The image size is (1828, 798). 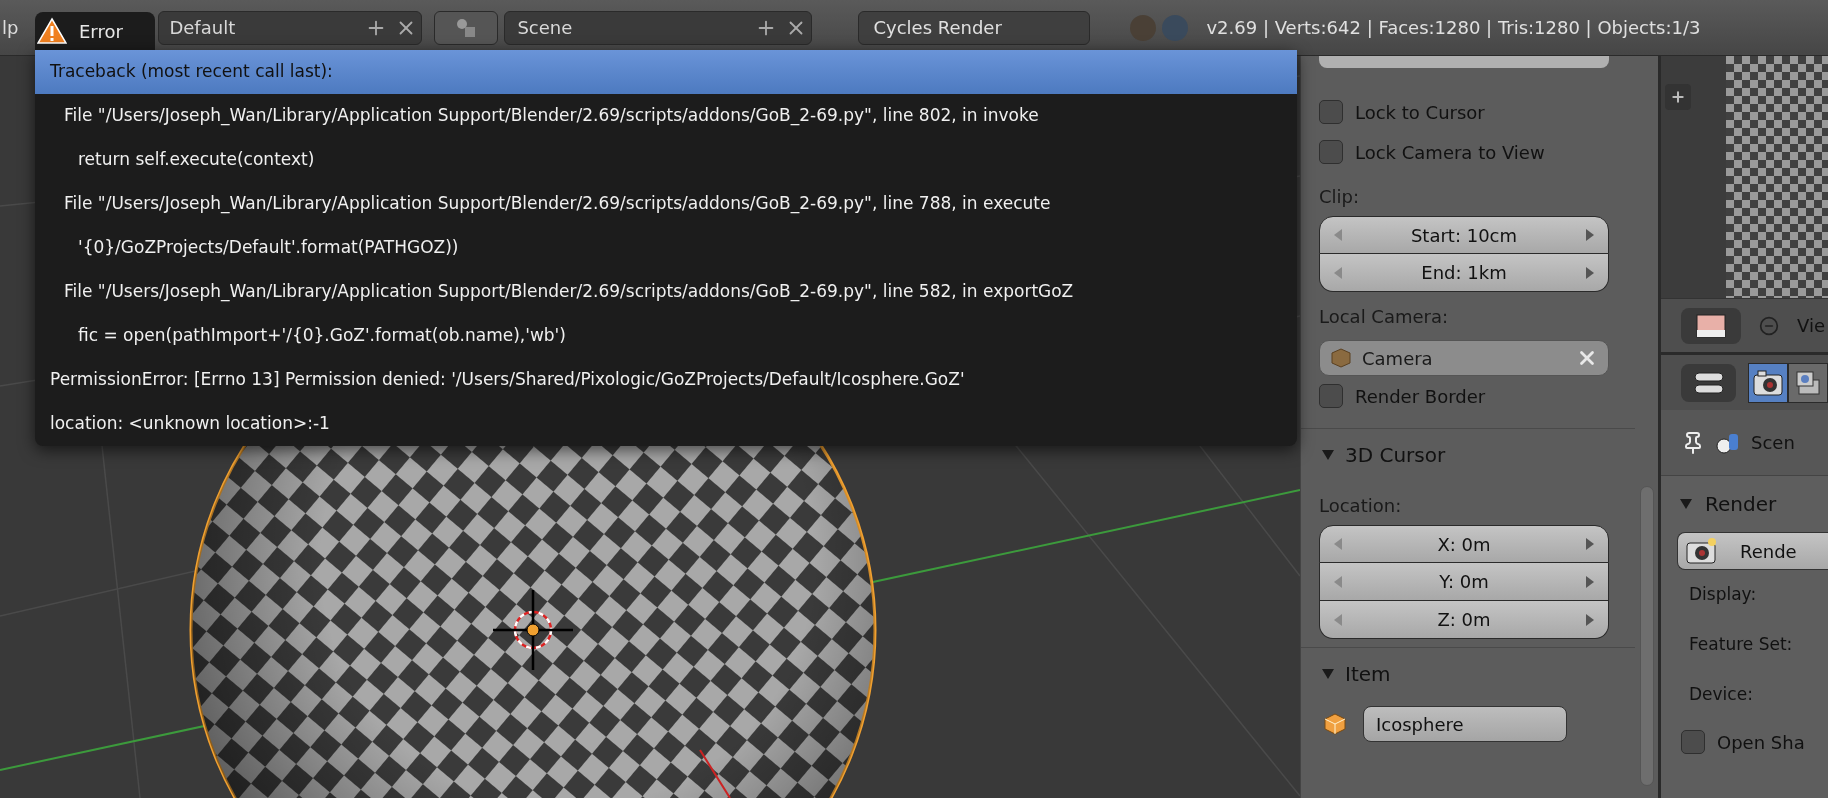 What do you see at coordinates (52, 31) in the screenshot?
I see `warning-icon` at bounding box center [52, 31].